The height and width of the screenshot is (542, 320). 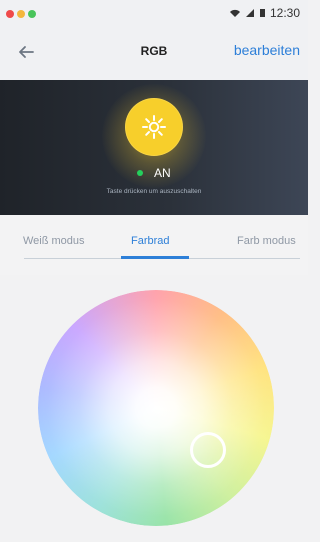 I want to click on state-label: AN, so click(x=162, y=173).